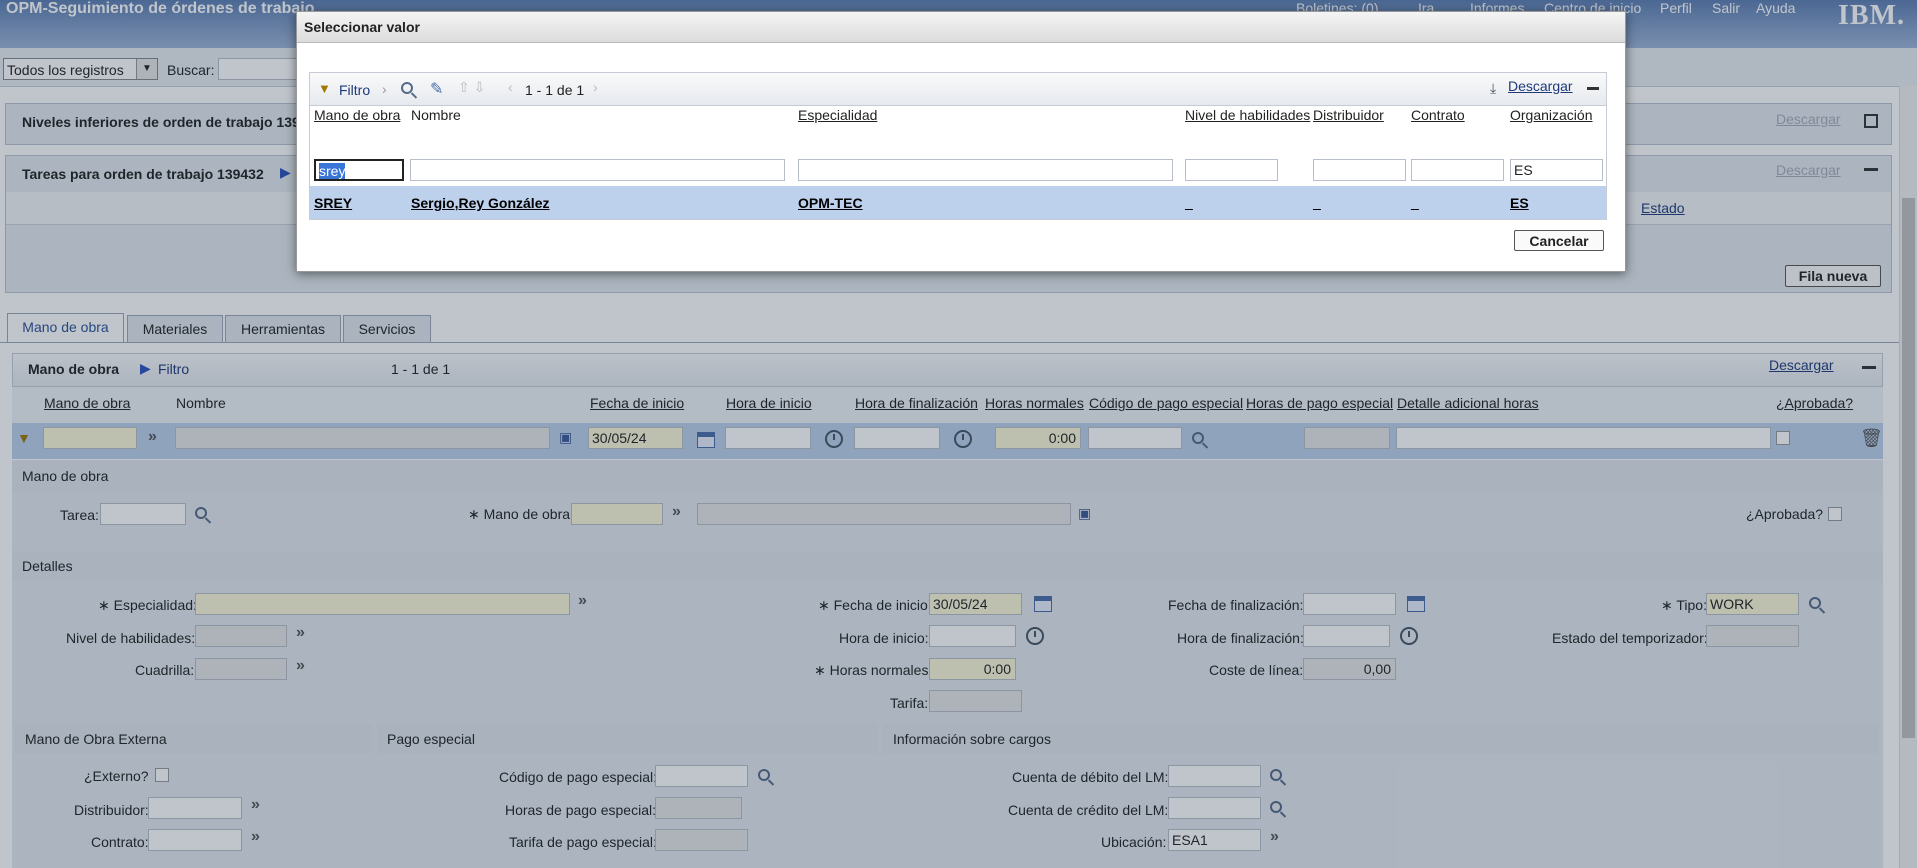 Image resolution: width=1917 pixels, height=868 pixels. What do you see at coordinates (595, 87) in the screenshot?
I see `next-page-icon: ›` at bounding box center [595, 87].